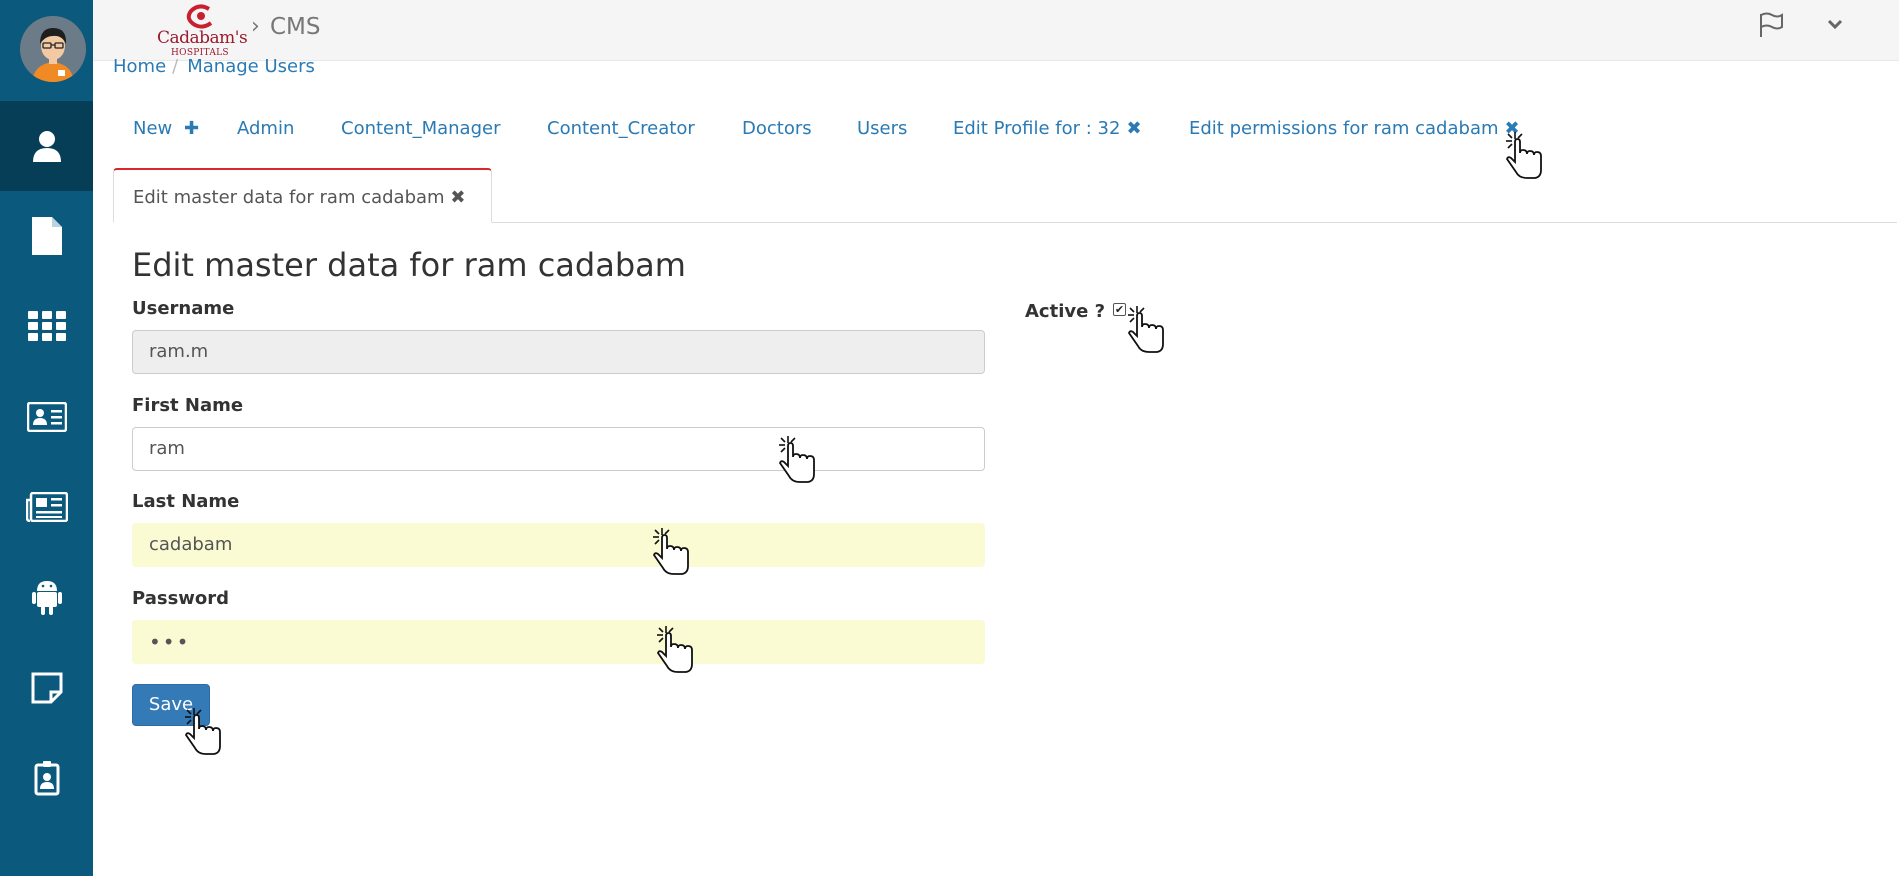 The image size is (1899, 876). What do you see at coordinates (251, 66) in the screenshot?
I see `breadcrumb-manage-users-link: Manage Users` at bounding box center [251, 66].